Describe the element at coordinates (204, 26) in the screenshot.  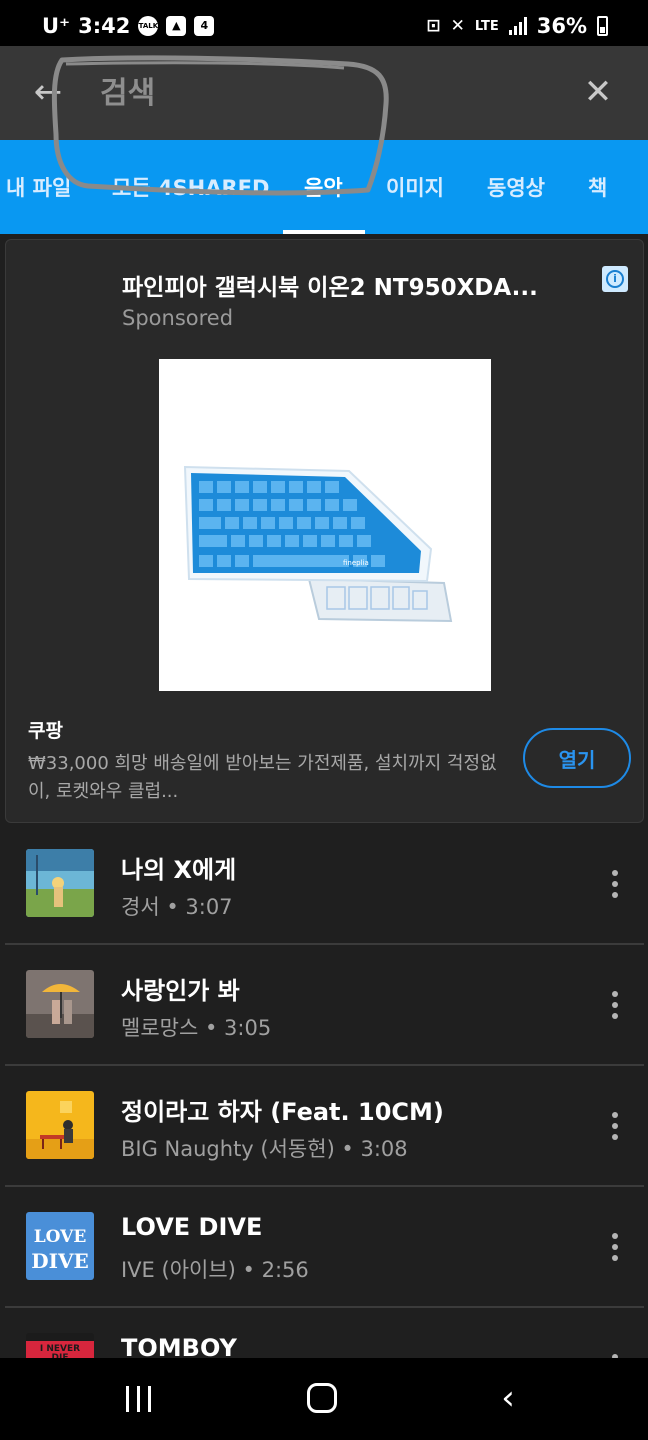
I see `notification-count-icon: 4` at that location.